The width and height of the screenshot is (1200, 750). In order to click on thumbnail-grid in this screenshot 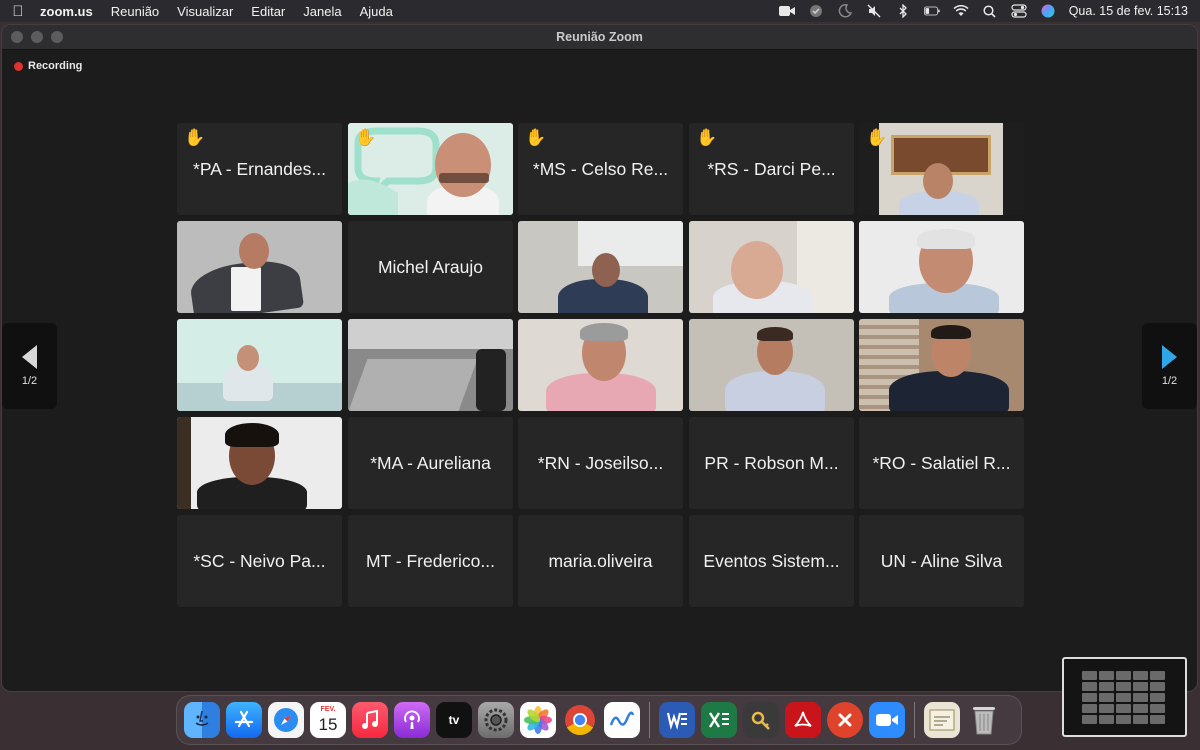, I will do `click(1125, 697)`.